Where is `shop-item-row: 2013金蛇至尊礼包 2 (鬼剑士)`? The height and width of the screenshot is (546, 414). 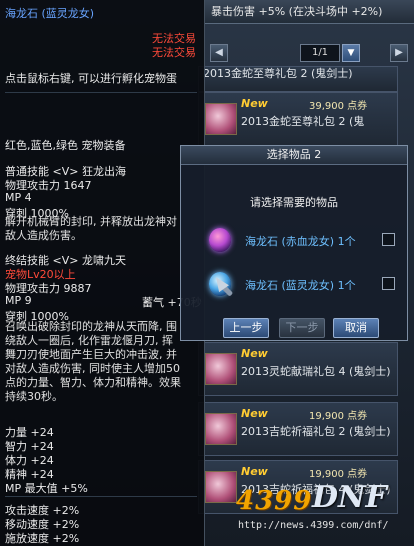
shop-item-row: 2013金蛇至尊礼包 2 (鬼剑士) is located at coordinates (298, 79).